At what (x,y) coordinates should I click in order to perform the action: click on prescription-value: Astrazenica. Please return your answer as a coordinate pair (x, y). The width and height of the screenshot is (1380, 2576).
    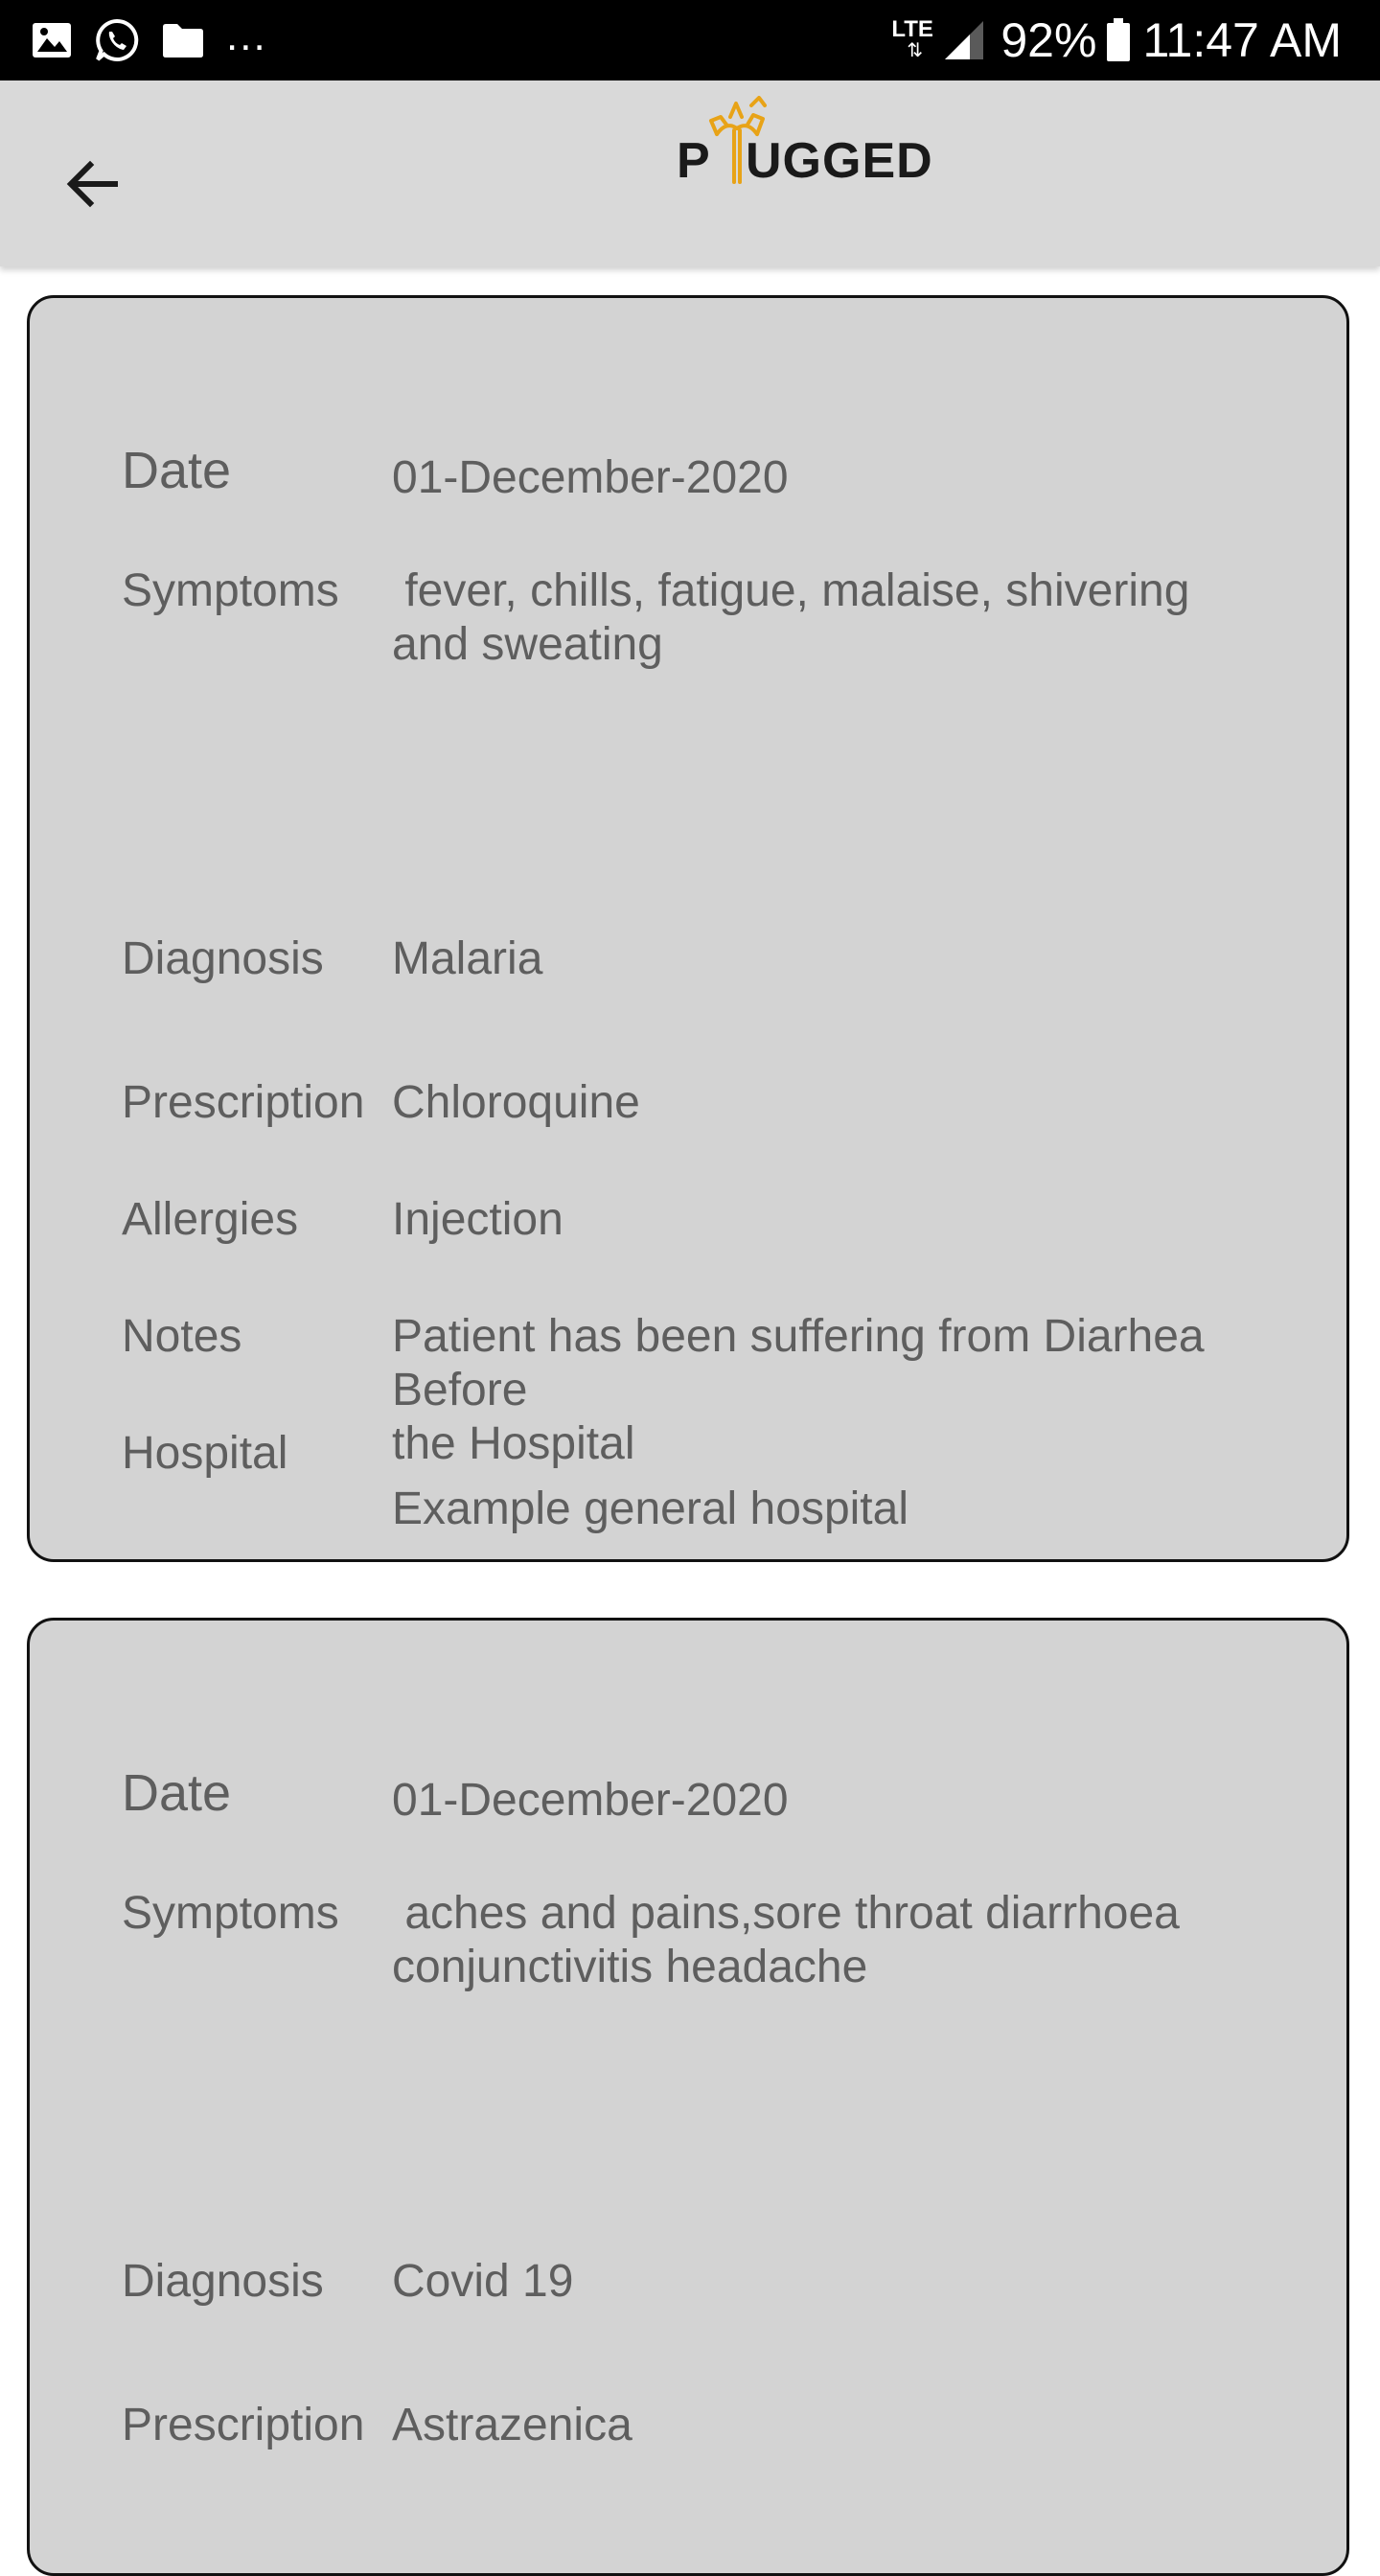
    Looking at the image, I should click on (512, 2425).